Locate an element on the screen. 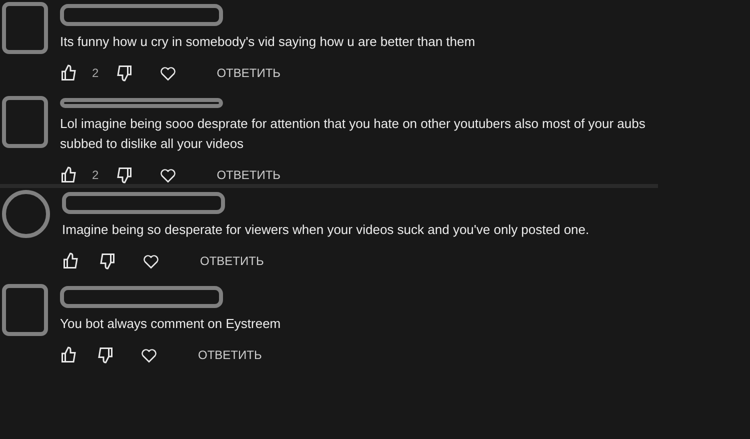 Image resolution: width=750 pixels, height=439 pixels. comment-text: Lol imagine being sooo desprate for attention that you hate on other youtubers also most of your aubs subbed to dislike all your videos is located at coordinates (353, 134).